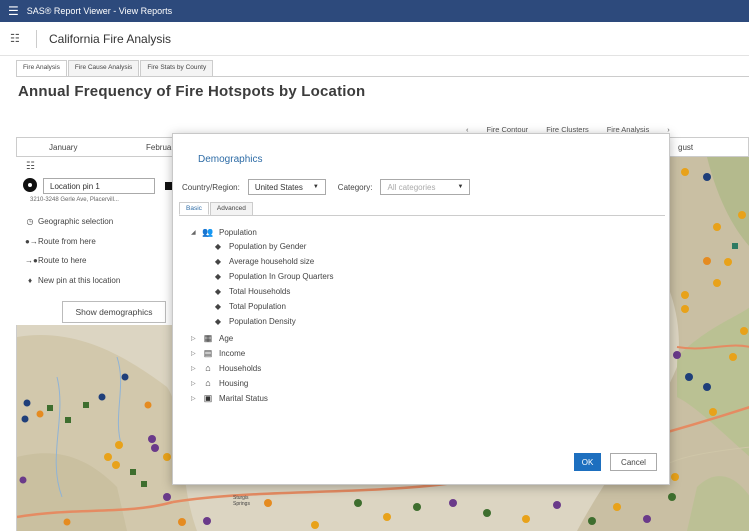 The image size is (749, 531). Describe the element at coordinates (36, 38) in the screenshot. I see `header-divider` at that location.